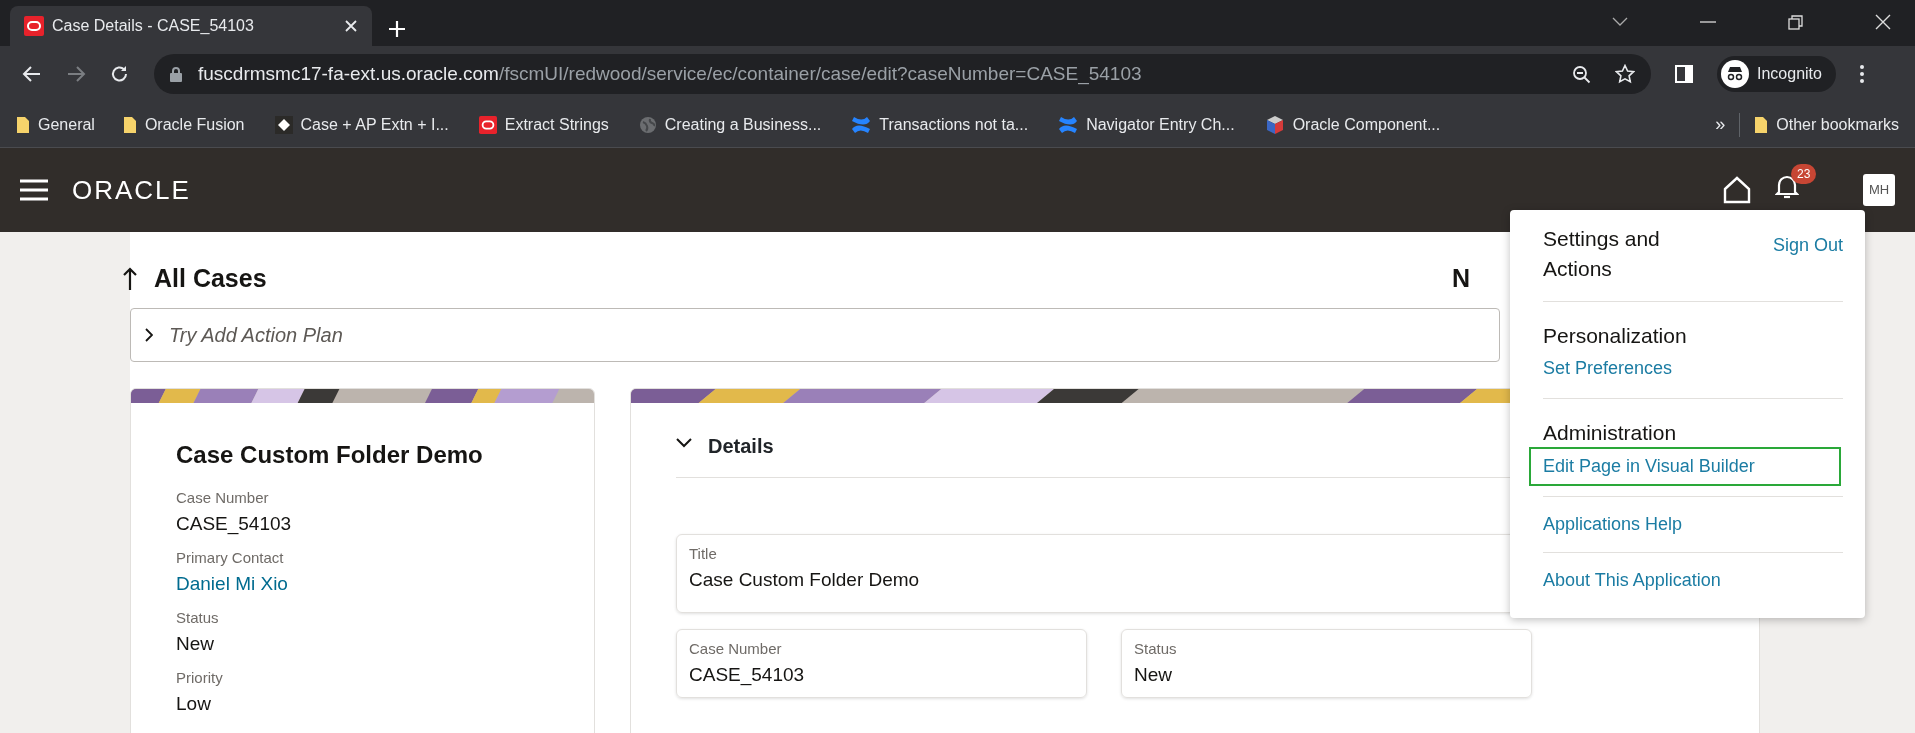 This screenshot has width=1915, height=733. What do you see at coordinates (149, 335) in the screenshot?
I see `chevron-right-icon` at bounding box center [149, 335].